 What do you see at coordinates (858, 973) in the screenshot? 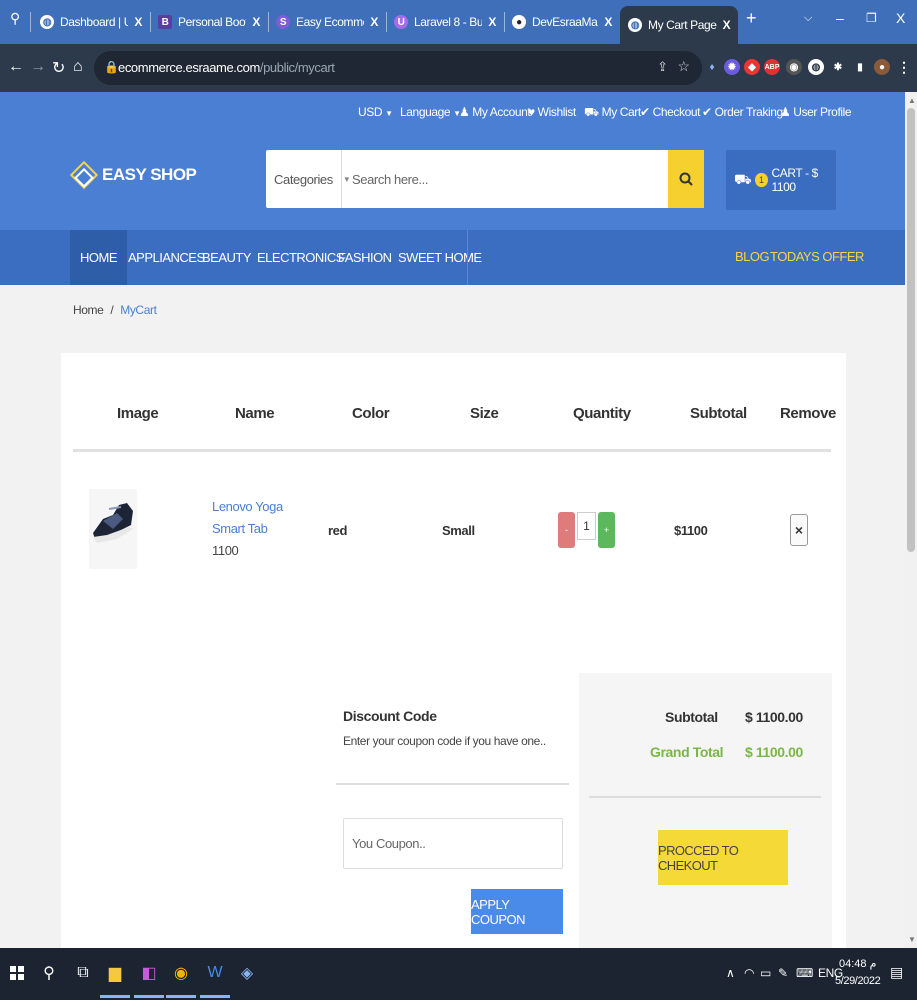
I see `taskbar-clock: 04:48 م 5/29/2022` at bounding box center [858, 973].